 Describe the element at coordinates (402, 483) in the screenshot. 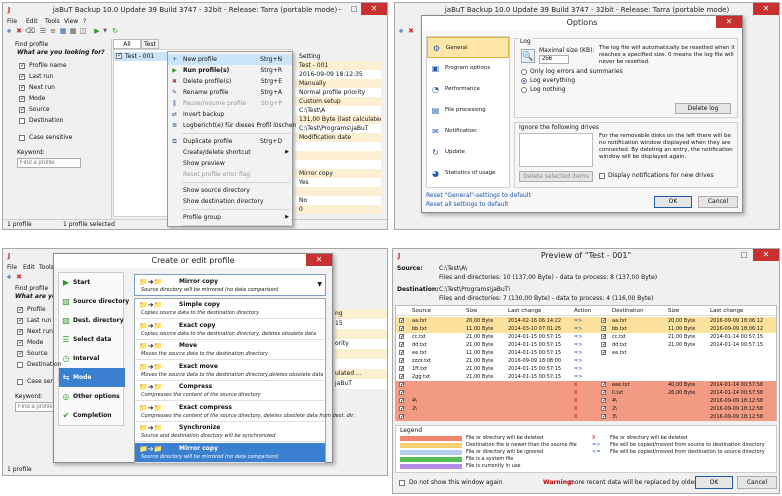

I see `no-show-checkbox` at that location.